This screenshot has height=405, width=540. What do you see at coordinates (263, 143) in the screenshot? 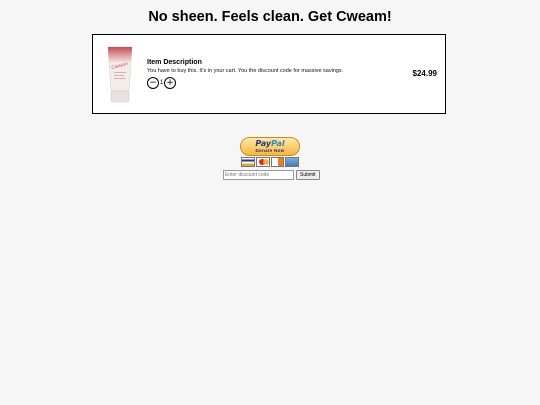
I see `paypal-logo-pay: Pay` at bounding box center [263, 143].